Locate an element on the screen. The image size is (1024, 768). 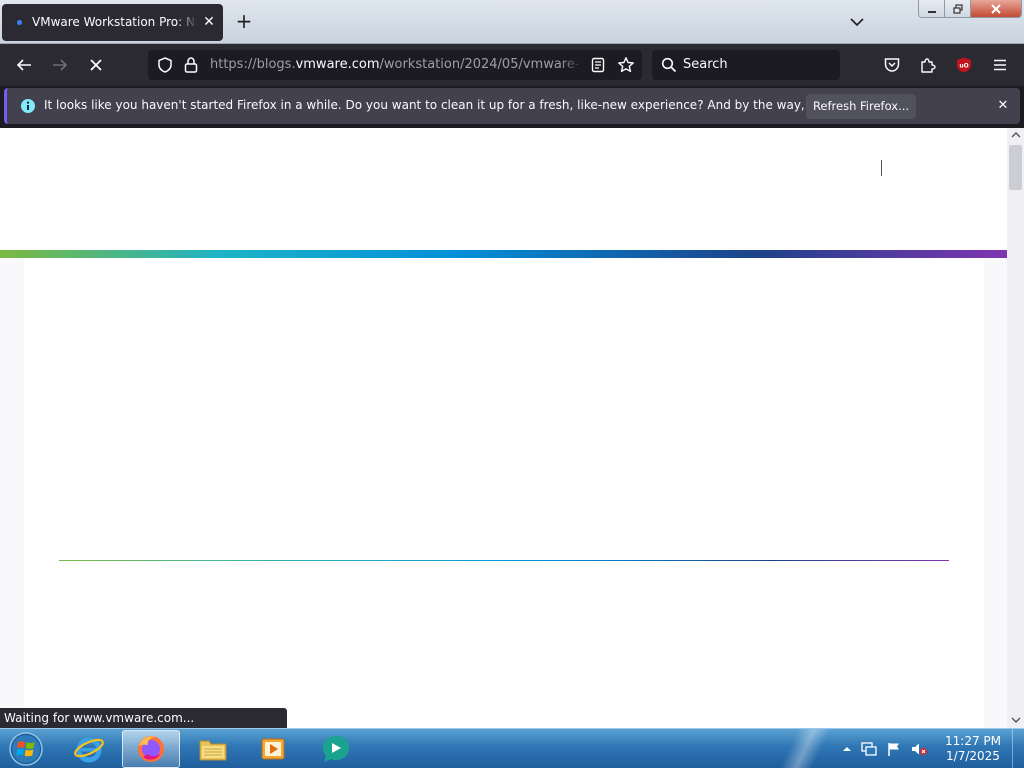
close-icon is located at coordinates (996, 9).